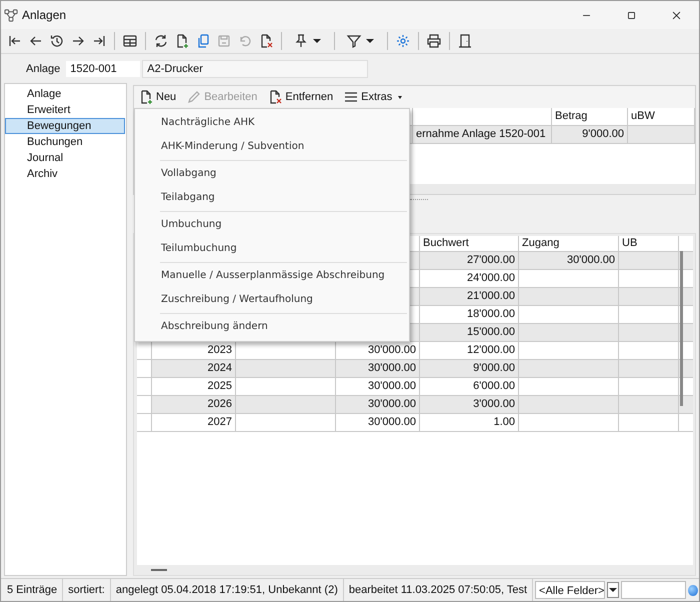 The height and width of the screenshot is (602, 700). What do you see at coordinates (469, 386) in the screenshot?
I see `table-cell: 6'000.00` at bounding box center [469, 386].